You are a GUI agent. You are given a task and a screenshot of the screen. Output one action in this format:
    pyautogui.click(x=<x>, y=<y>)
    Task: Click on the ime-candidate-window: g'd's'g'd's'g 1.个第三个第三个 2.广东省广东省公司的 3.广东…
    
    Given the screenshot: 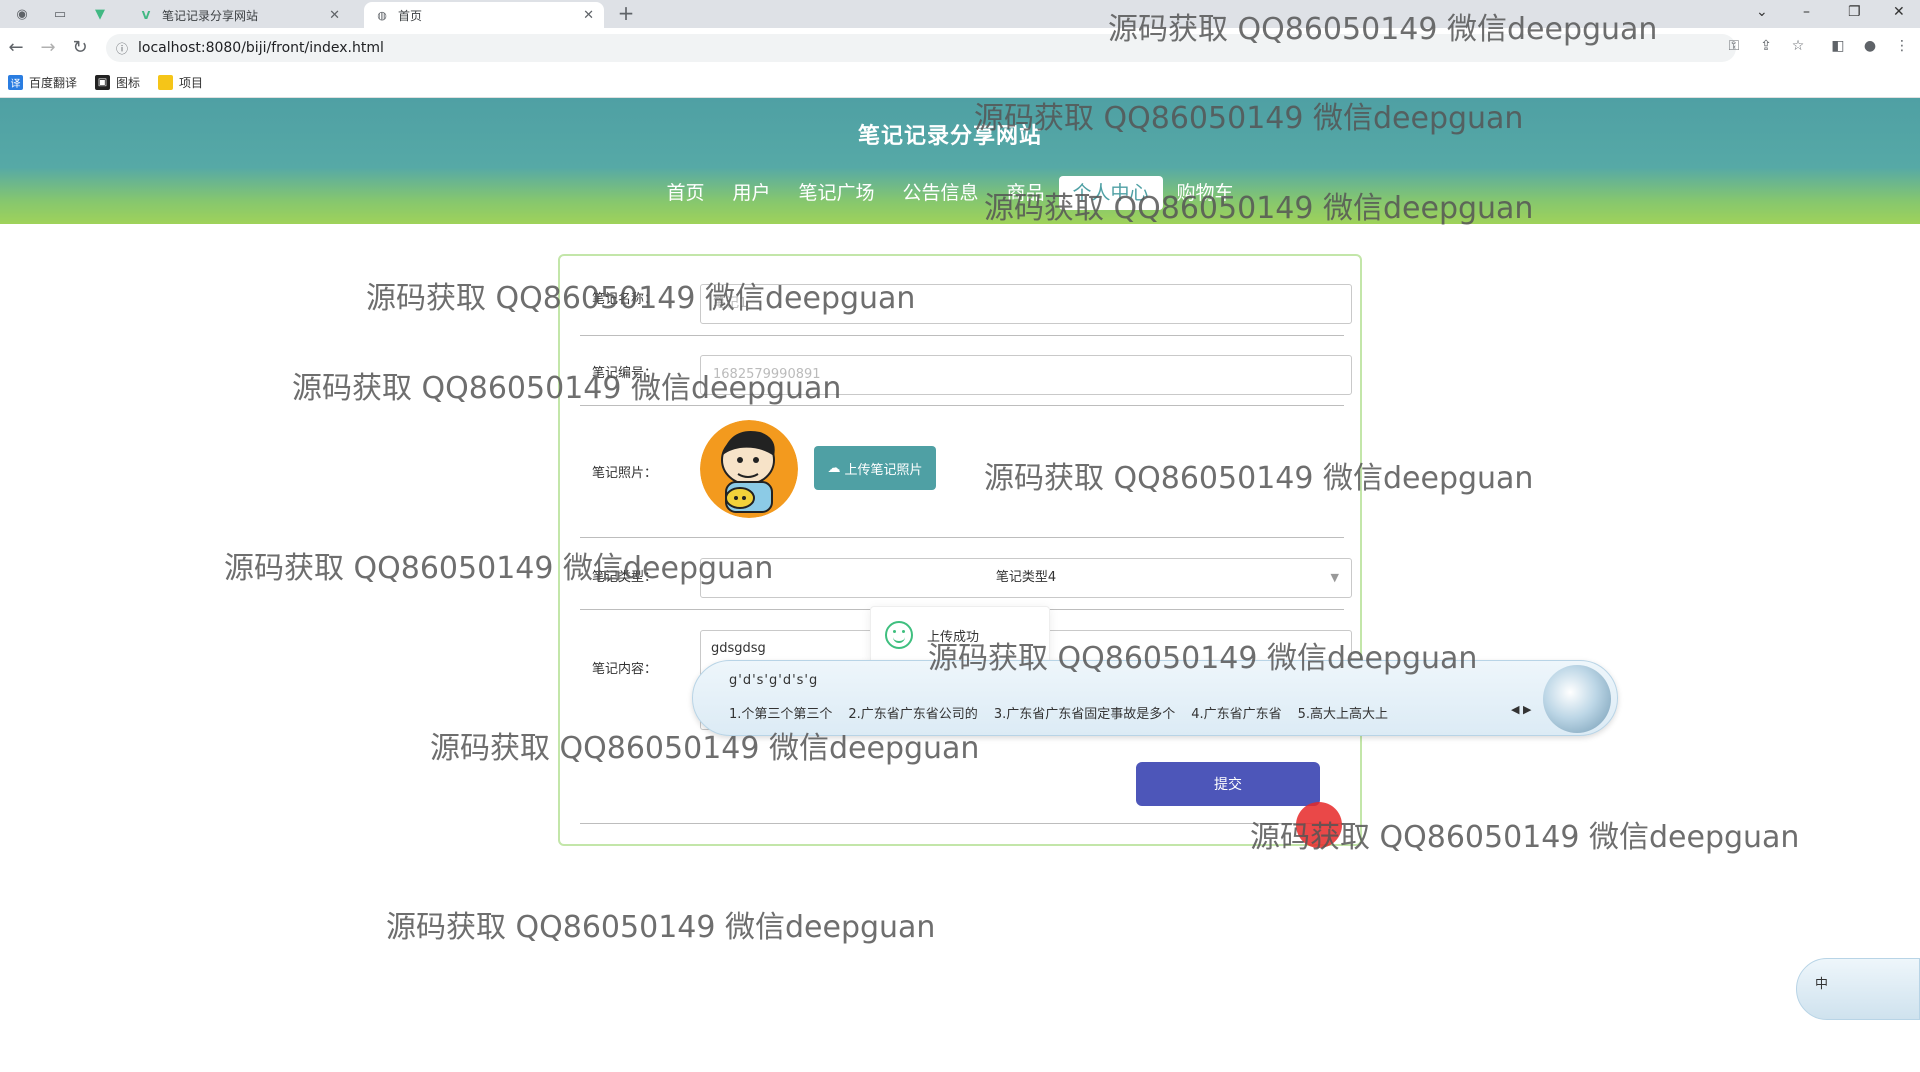 What is the action you would take?
    pyautogui.click(x=1155, y=698)
    